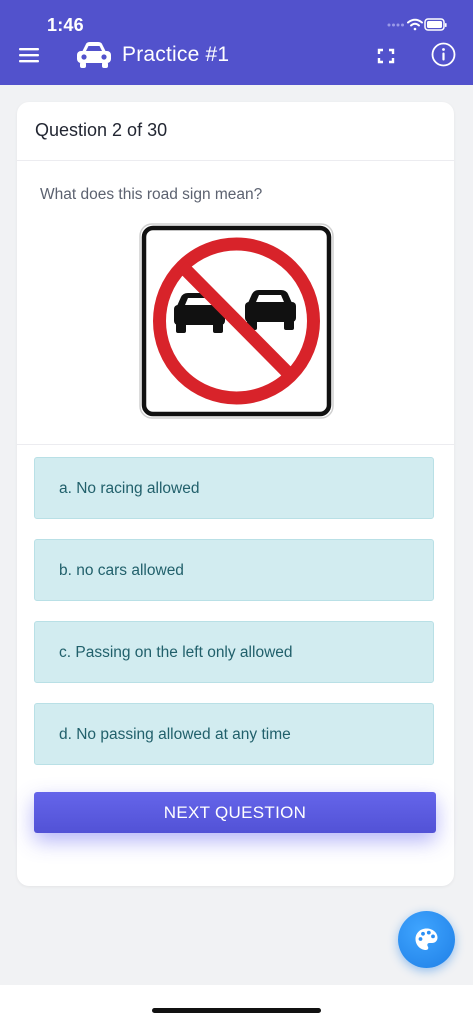 This screenshot has width=473, height=1024. Describe the element at coordinates (151, 194) in the screenshot. I see `question-text: What does this road sign mean?` at that location.